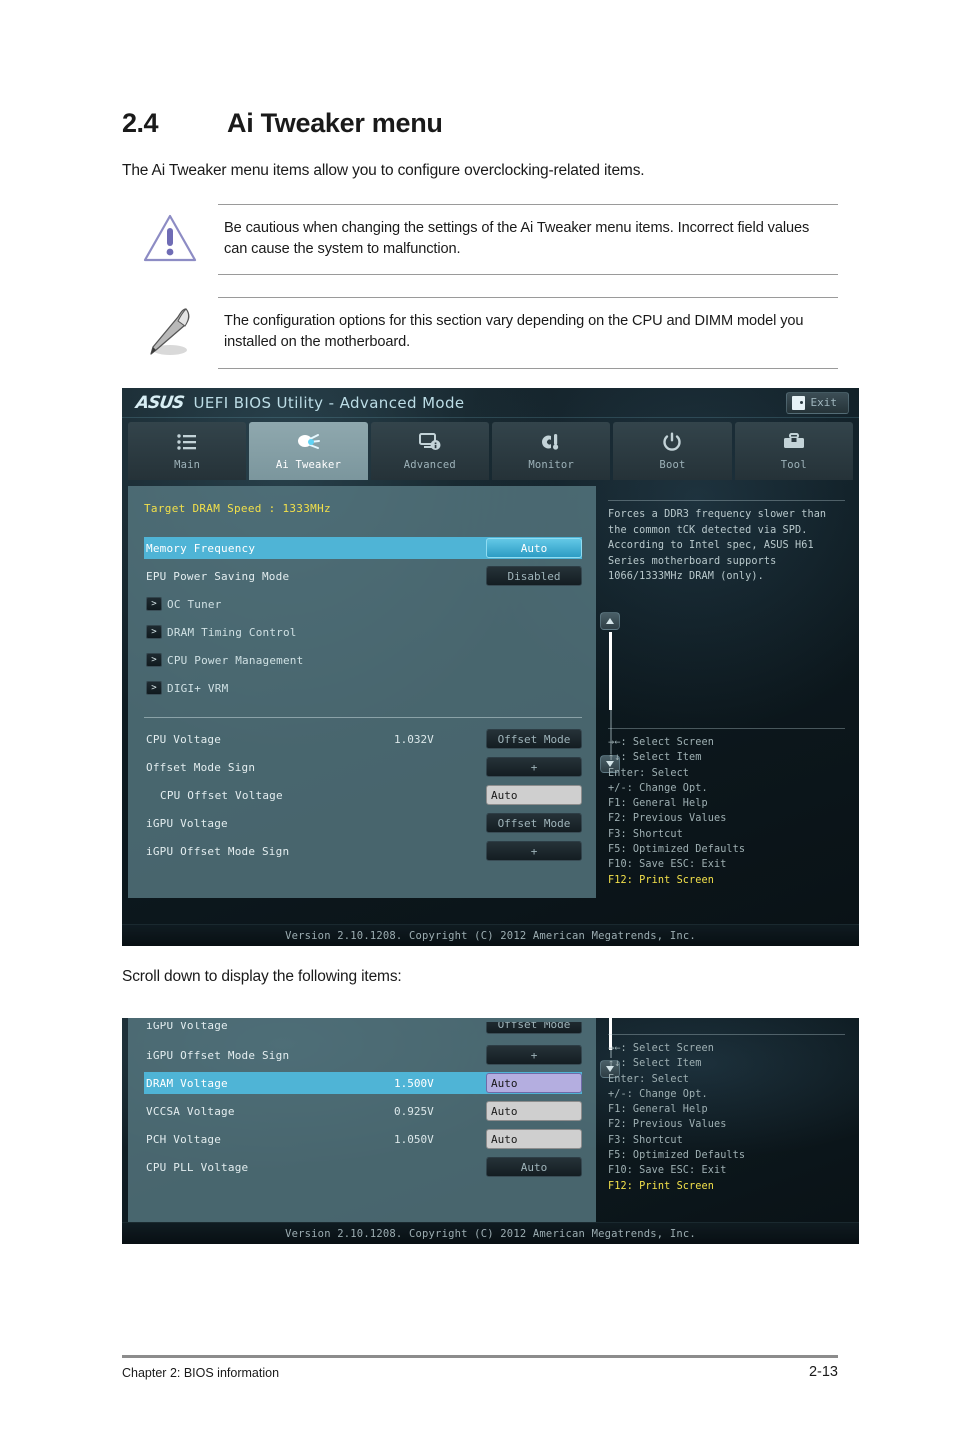 The height and width of the screenshot is (1438, 954). What do you see at coordinates (793, 451) in the screenshot?
I see `tab-tool: Tool` at bounding box center [793, 451].